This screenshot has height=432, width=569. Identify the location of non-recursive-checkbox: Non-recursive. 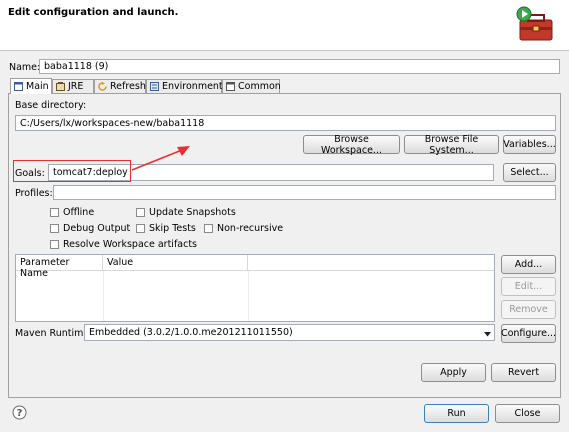
(243, 228).